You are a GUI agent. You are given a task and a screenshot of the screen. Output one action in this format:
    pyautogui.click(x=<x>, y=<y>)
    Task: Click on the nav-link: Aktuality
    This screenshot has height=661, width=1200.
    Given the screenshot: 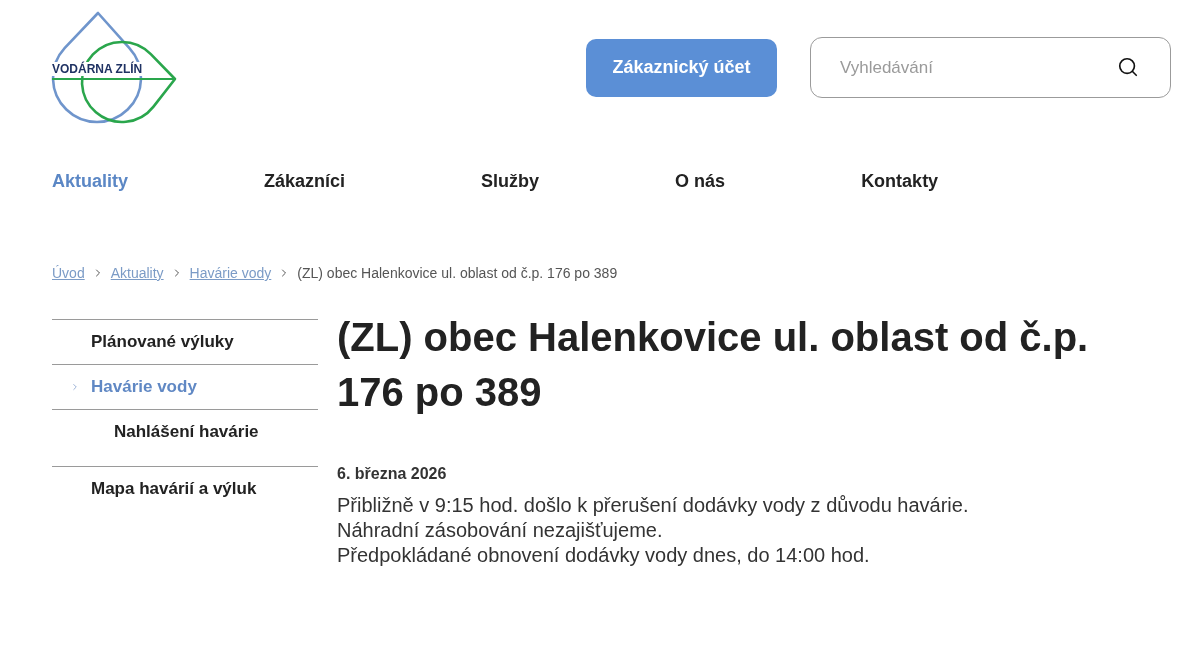 What is the action you would take?
    pyautogui.click(x=90, y=181)
    